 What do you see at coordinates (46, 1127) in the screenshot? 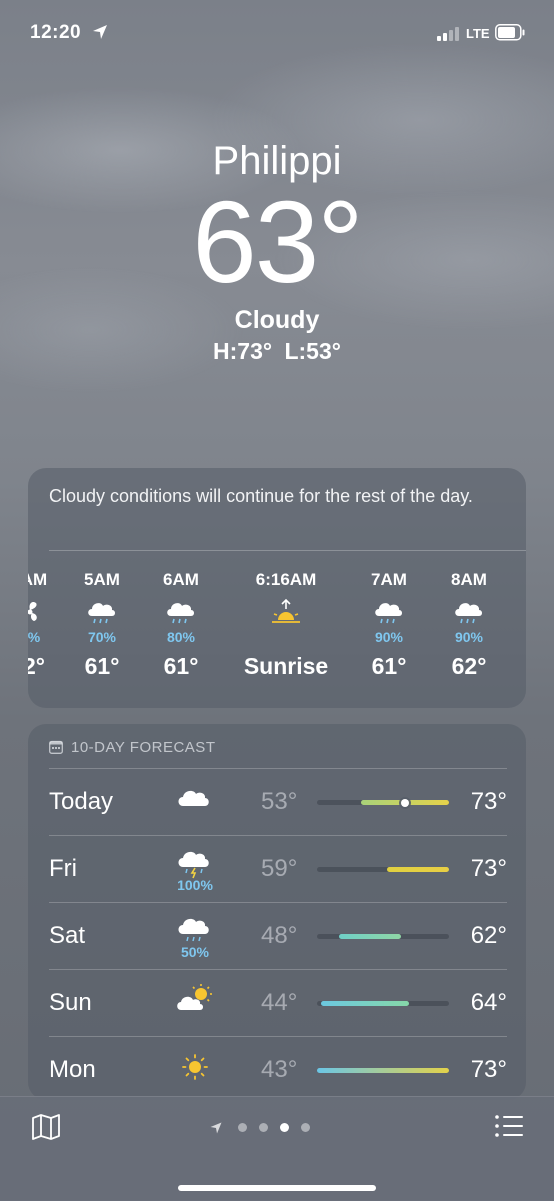
I see `map-icon` at bounding box center [46, 1127].